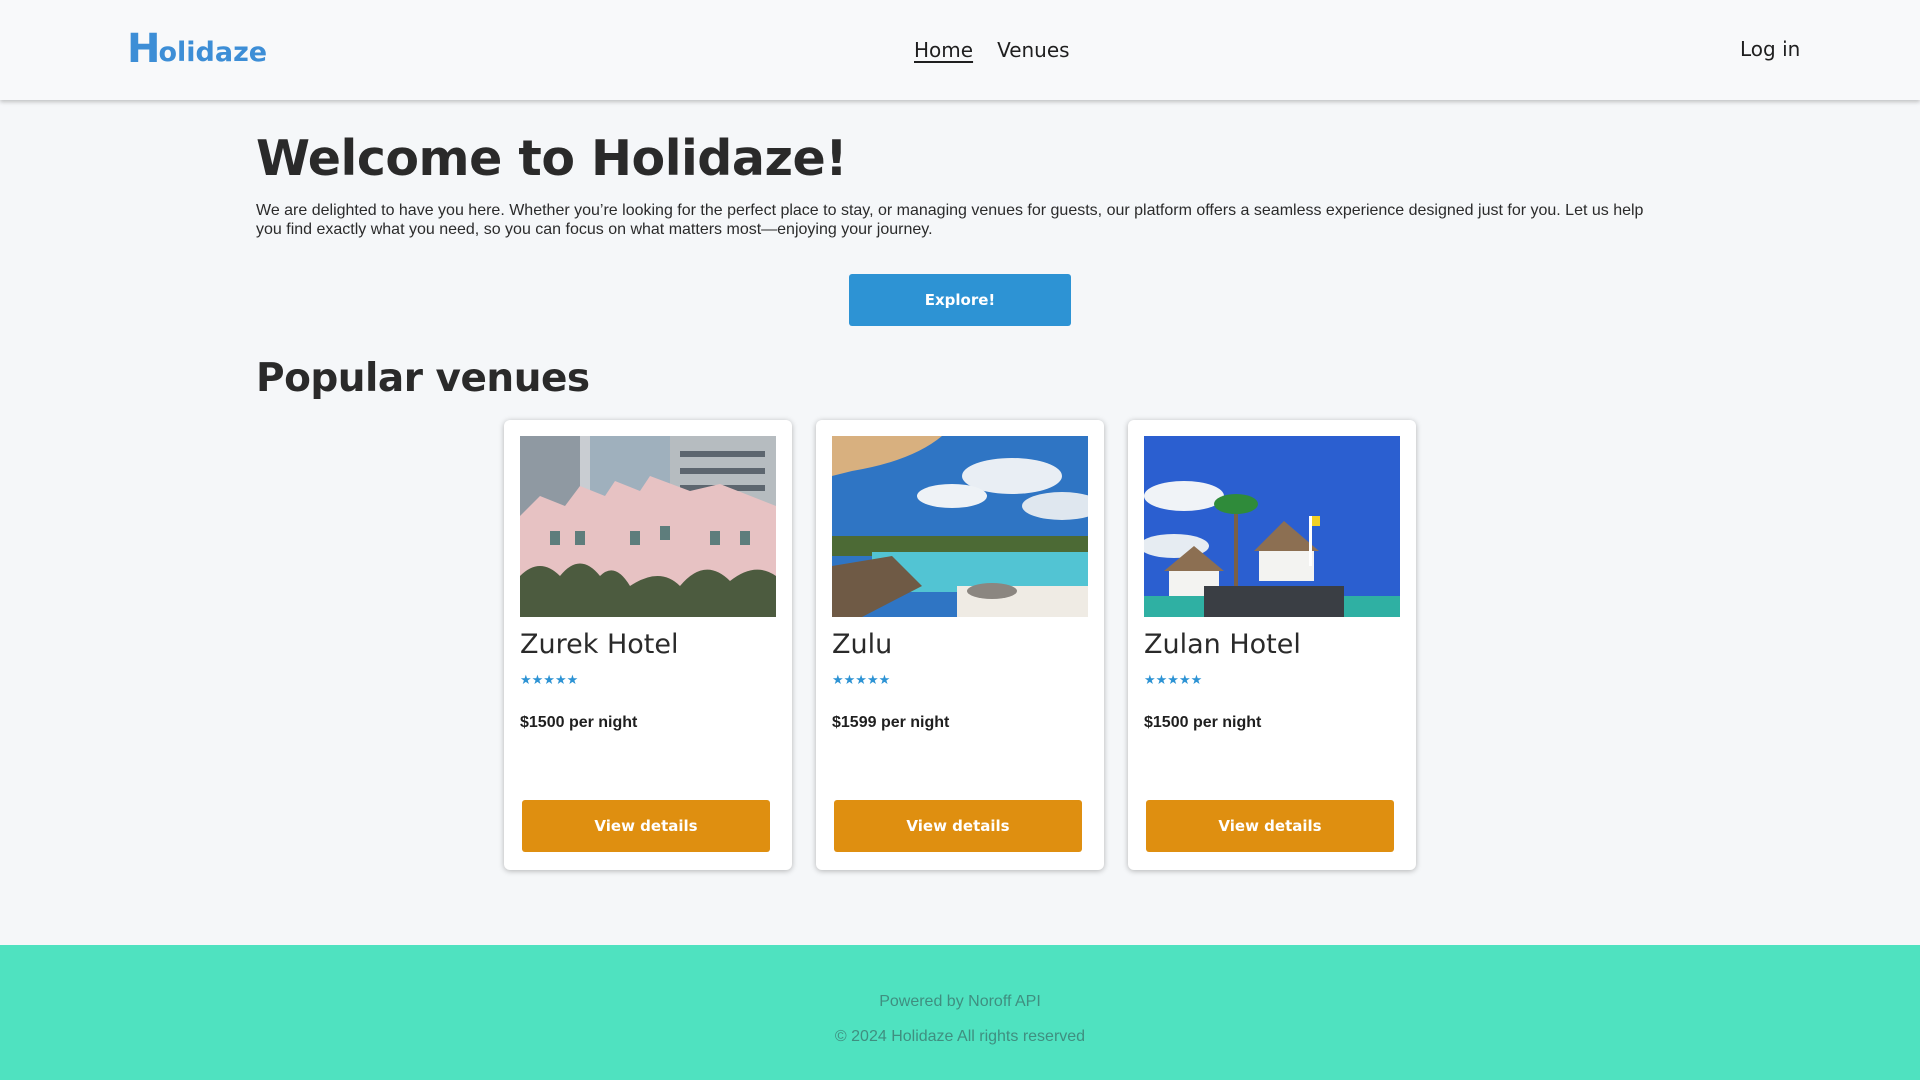 This screenshot has width=1920, height=1080. I want to click on footer-powered-by: Powered by Noroff API, so click(960, 1001).